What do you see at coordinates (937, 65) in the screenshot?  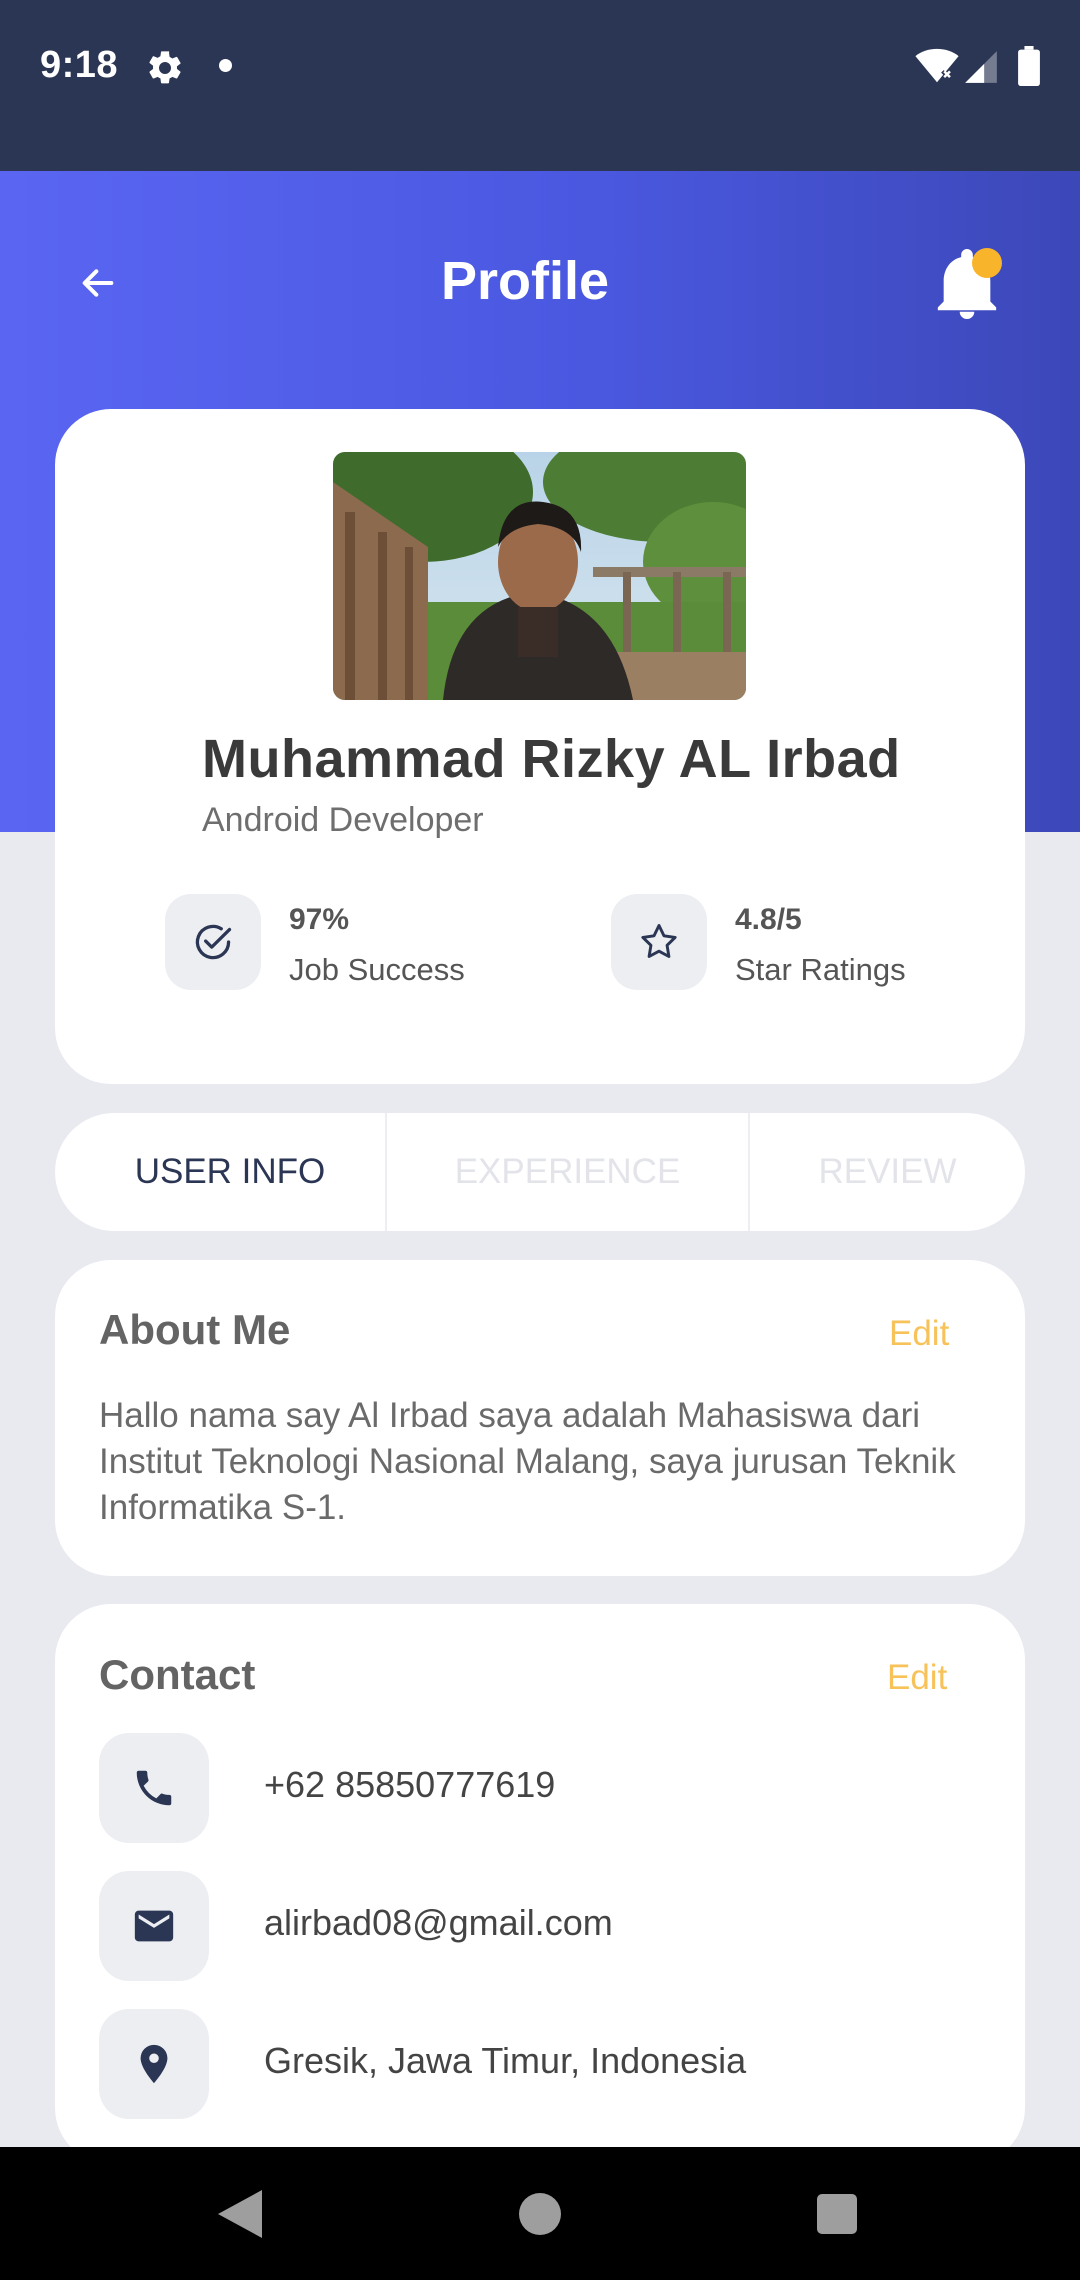 I see `wifi-icon` at bounding box center [937, 65].